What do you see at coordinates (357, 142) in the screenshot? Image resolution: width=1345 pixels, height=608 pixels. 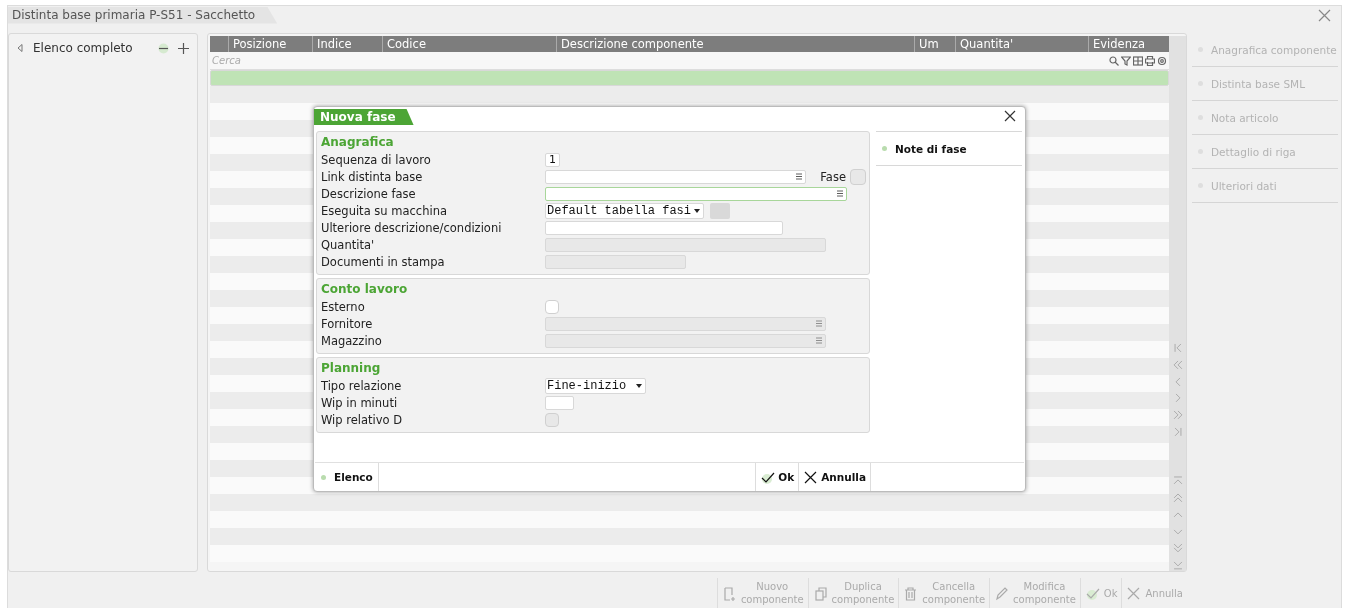 I see `section-title: Anagrafica` at bounding box center [357, 142].